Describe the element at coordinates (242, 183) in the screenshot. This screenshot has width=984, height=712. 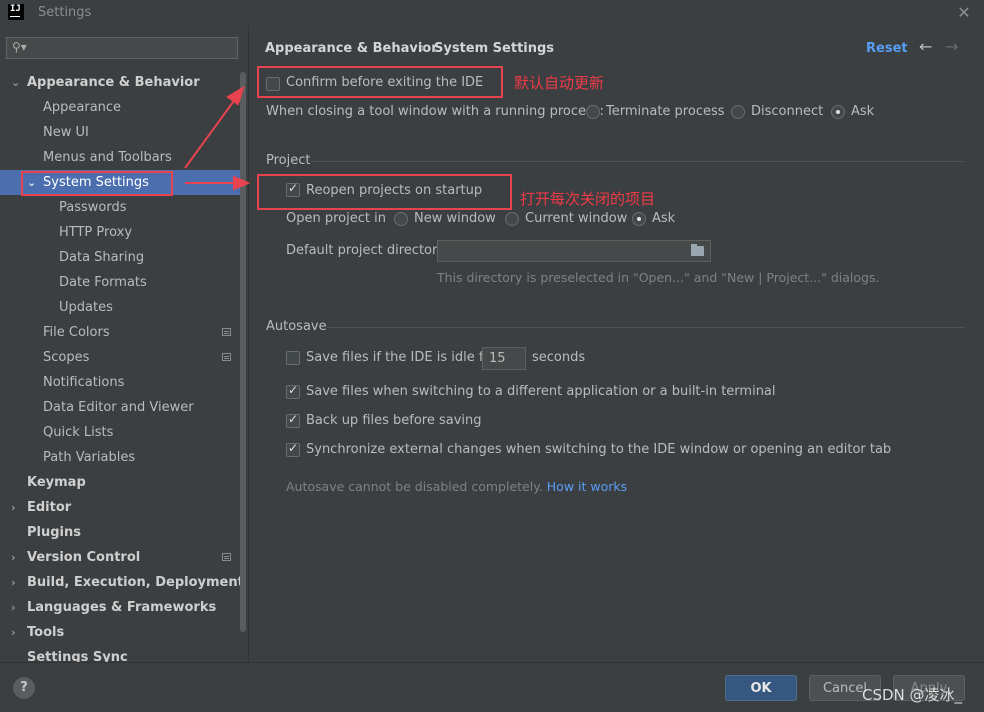
I see `annotation-arrowhead-right` at that location.